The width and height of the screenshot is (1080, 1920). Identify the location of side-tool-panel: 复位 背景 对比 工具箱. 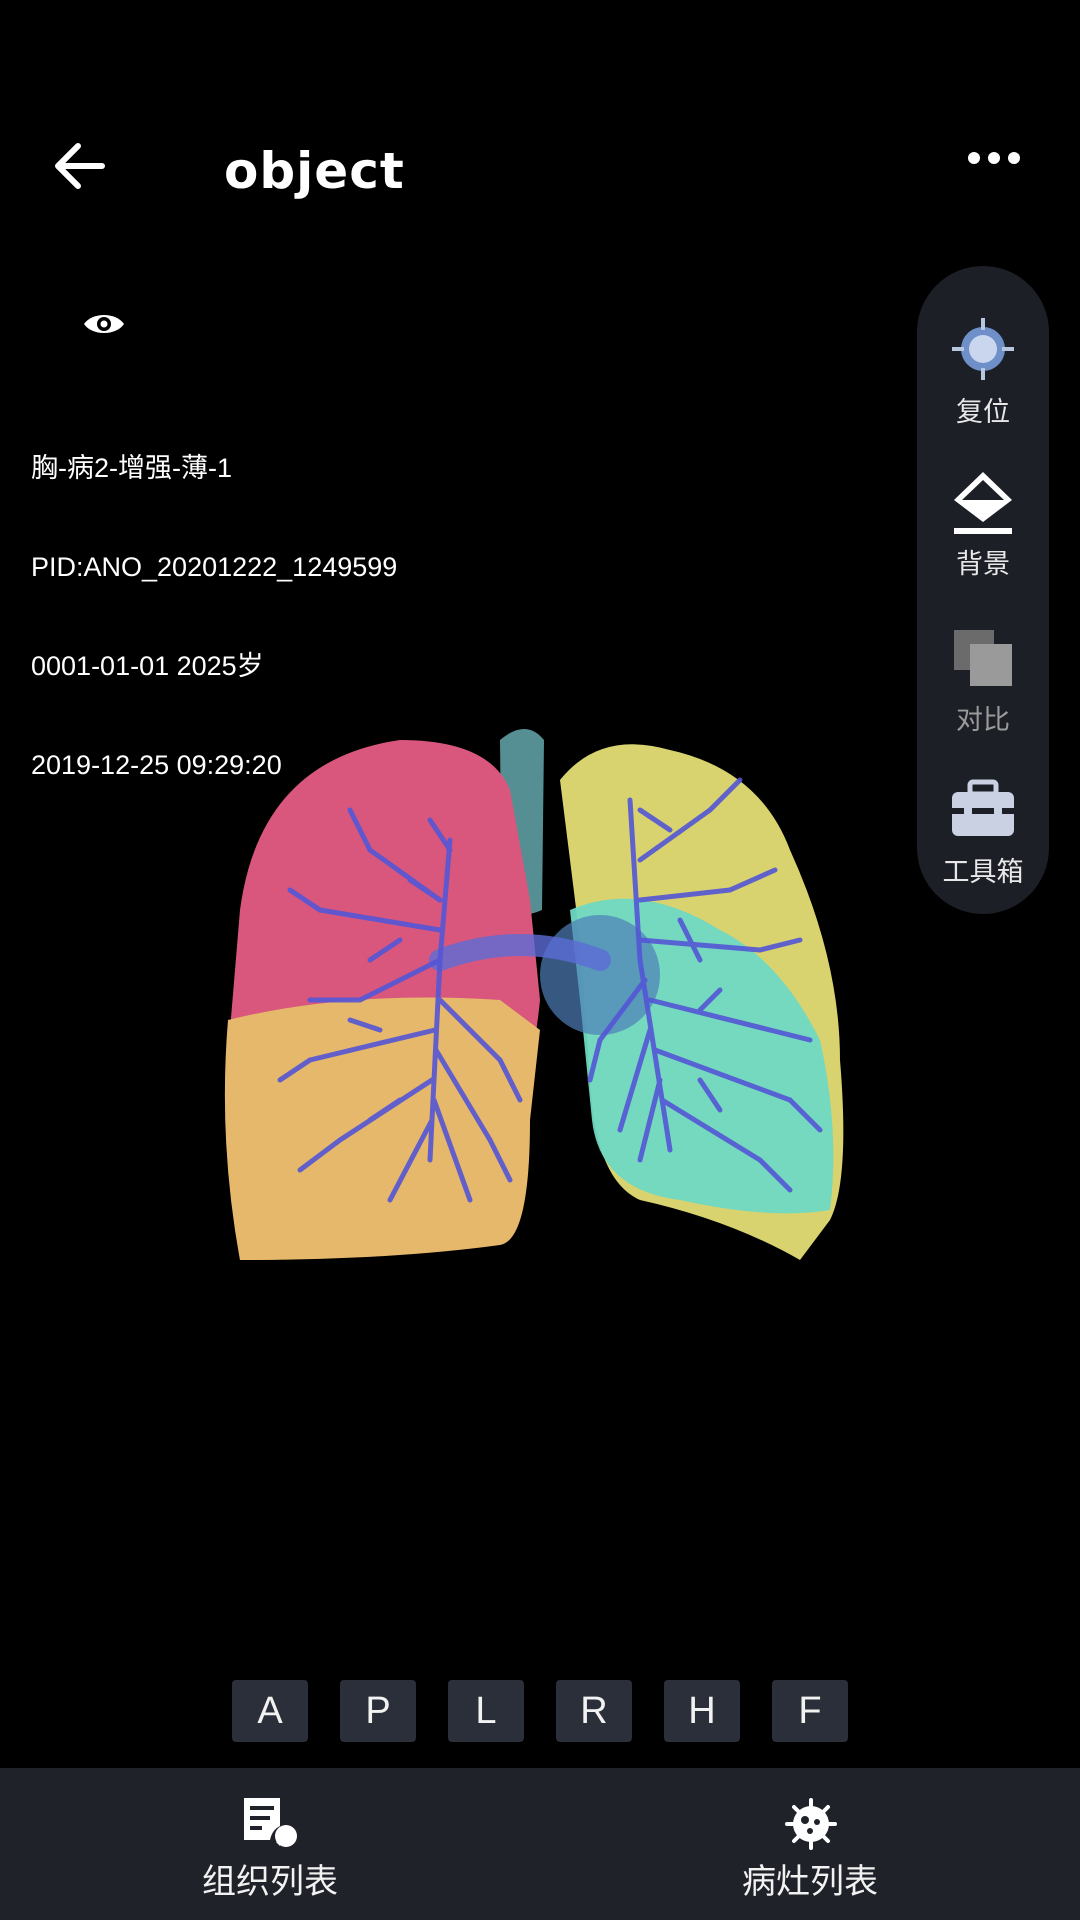
(983, 590).